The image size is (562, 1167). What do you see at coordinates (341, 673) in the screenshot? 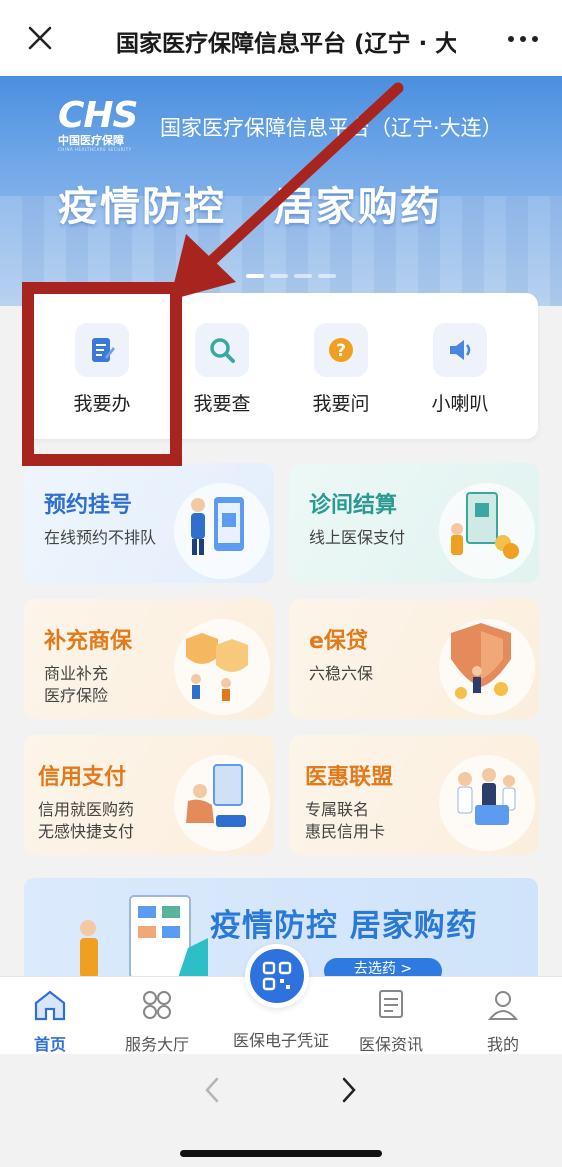
I see `service-subtitle: 六稳六保` at bounding box center [341, 673].